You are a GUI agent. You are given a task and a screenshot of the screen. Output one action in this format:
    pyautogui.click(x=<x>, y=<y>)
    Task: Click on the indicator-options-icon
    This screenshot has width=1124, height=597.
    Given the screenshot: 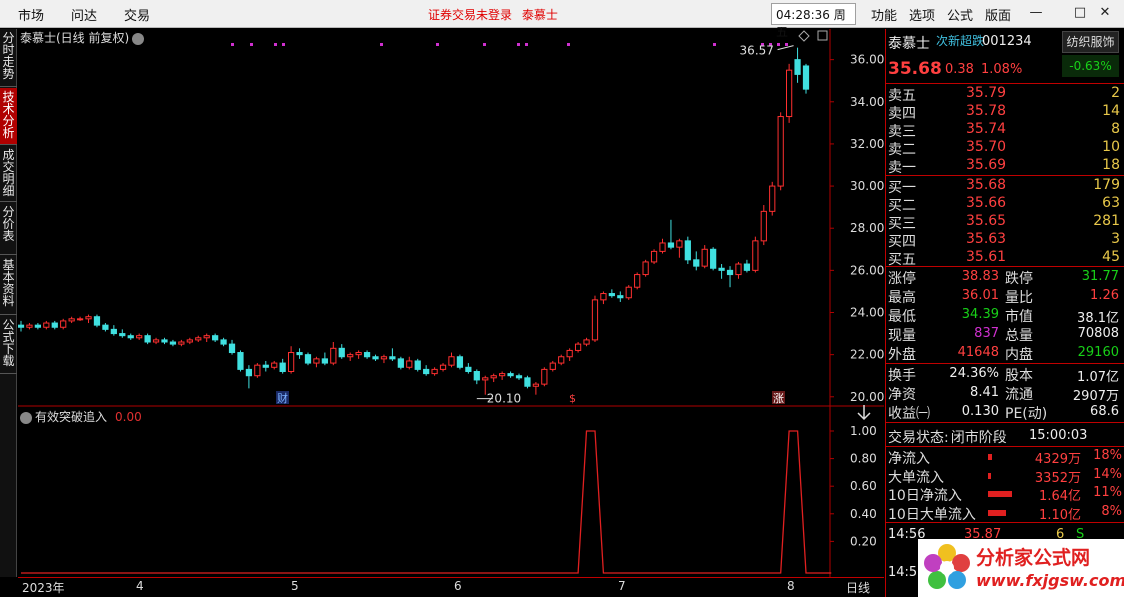 What is the action you would take?
    pyautogui.click(x=26, y=417)
    